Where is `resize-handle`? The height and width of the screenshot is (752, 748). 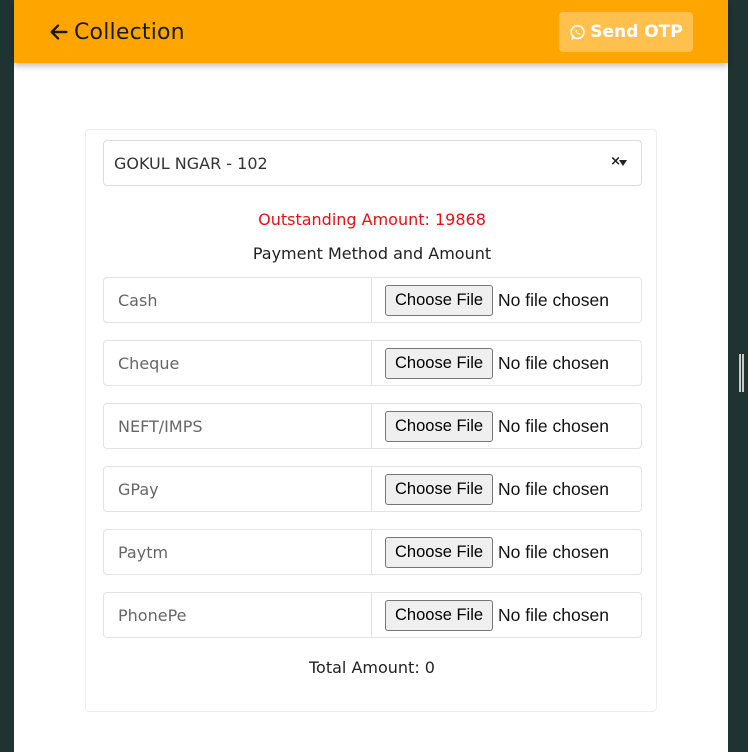
resize-handle is located at coordinates (741, 373).